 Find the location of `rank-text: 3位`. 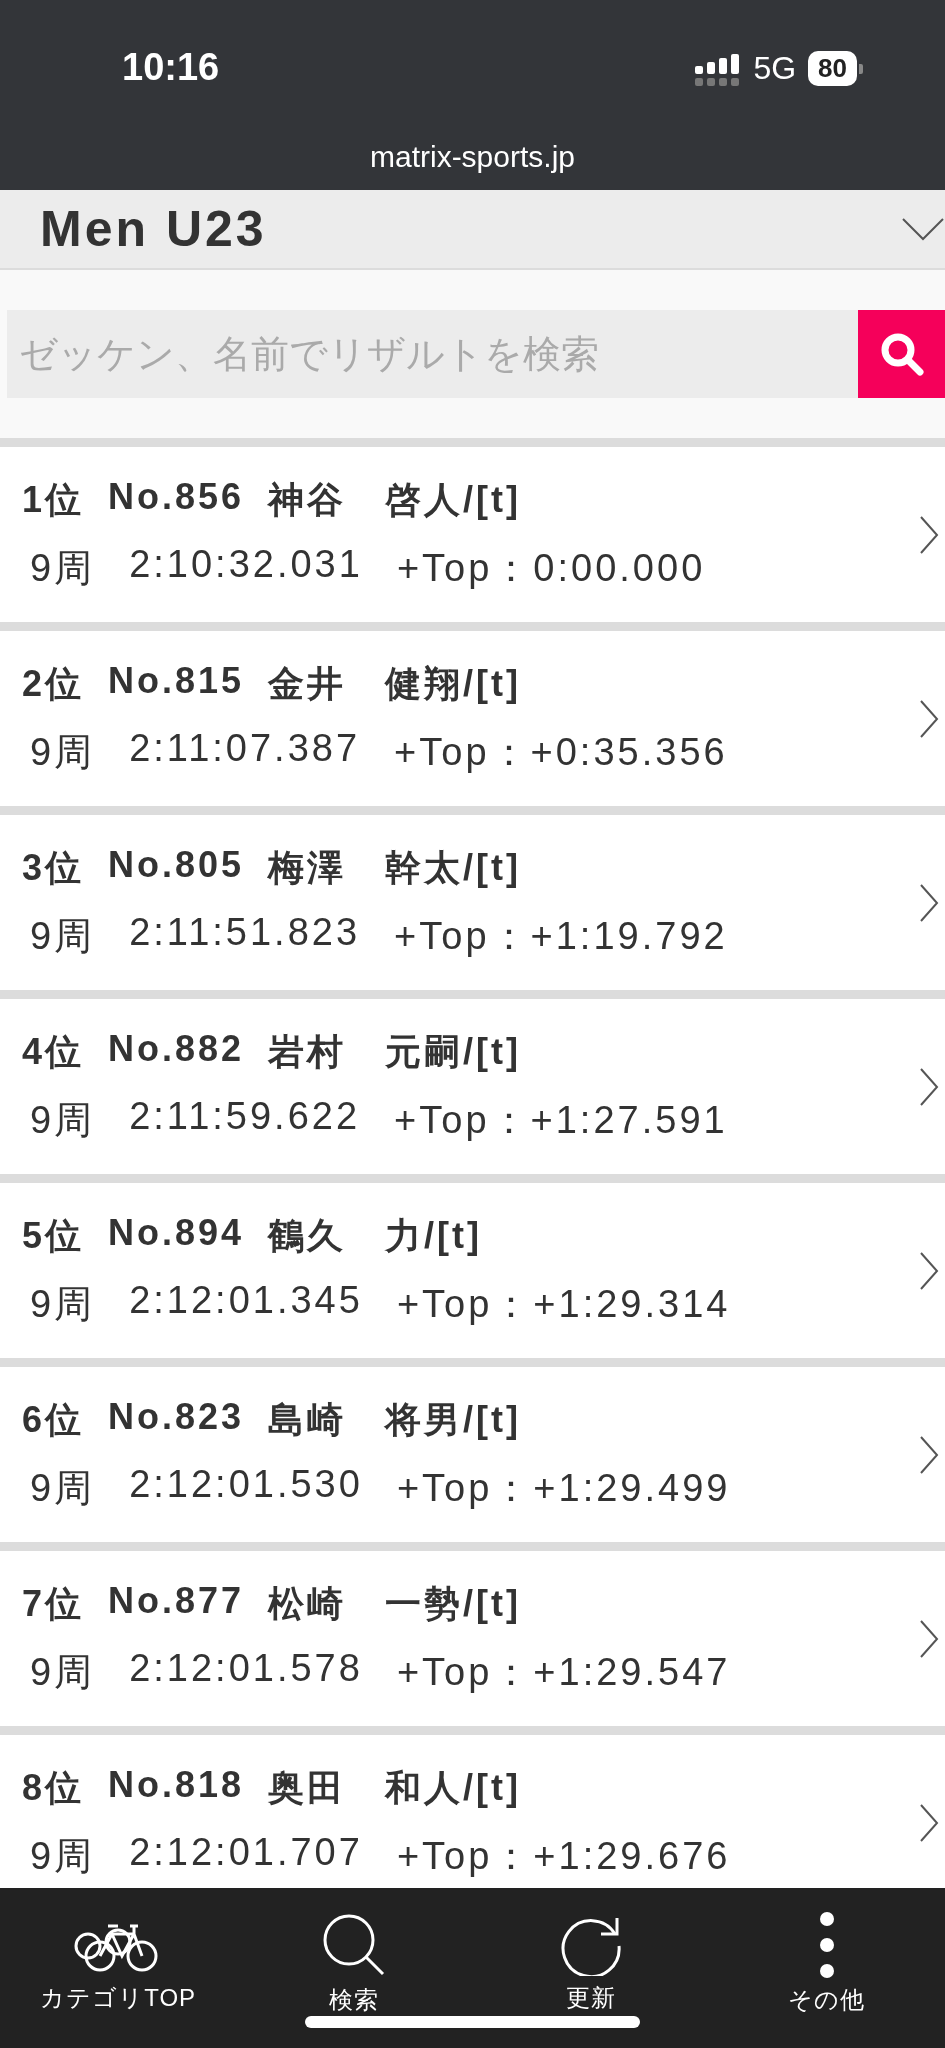

rank-text: 3位 is located at coordinates (53, 867).